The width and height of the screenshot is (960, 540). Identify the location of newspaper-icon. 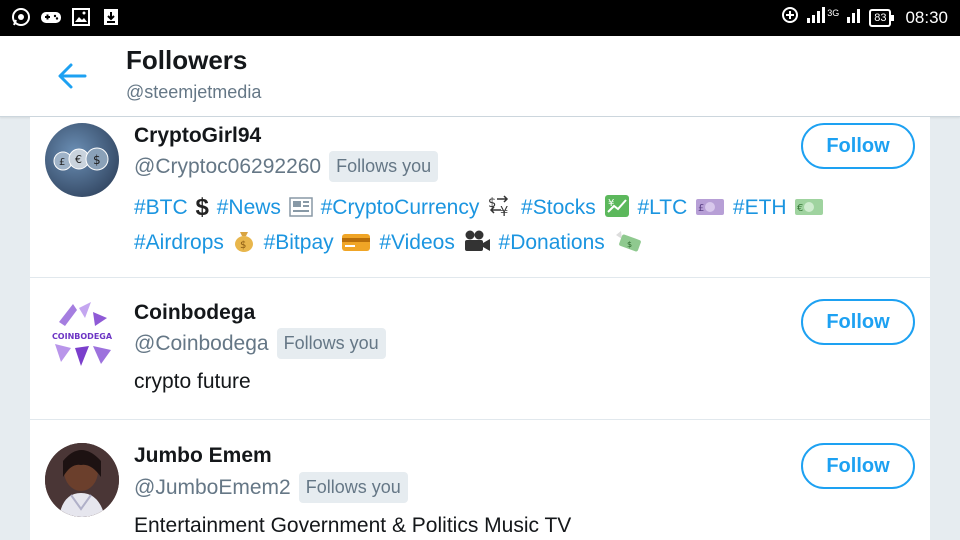
(301, 211).